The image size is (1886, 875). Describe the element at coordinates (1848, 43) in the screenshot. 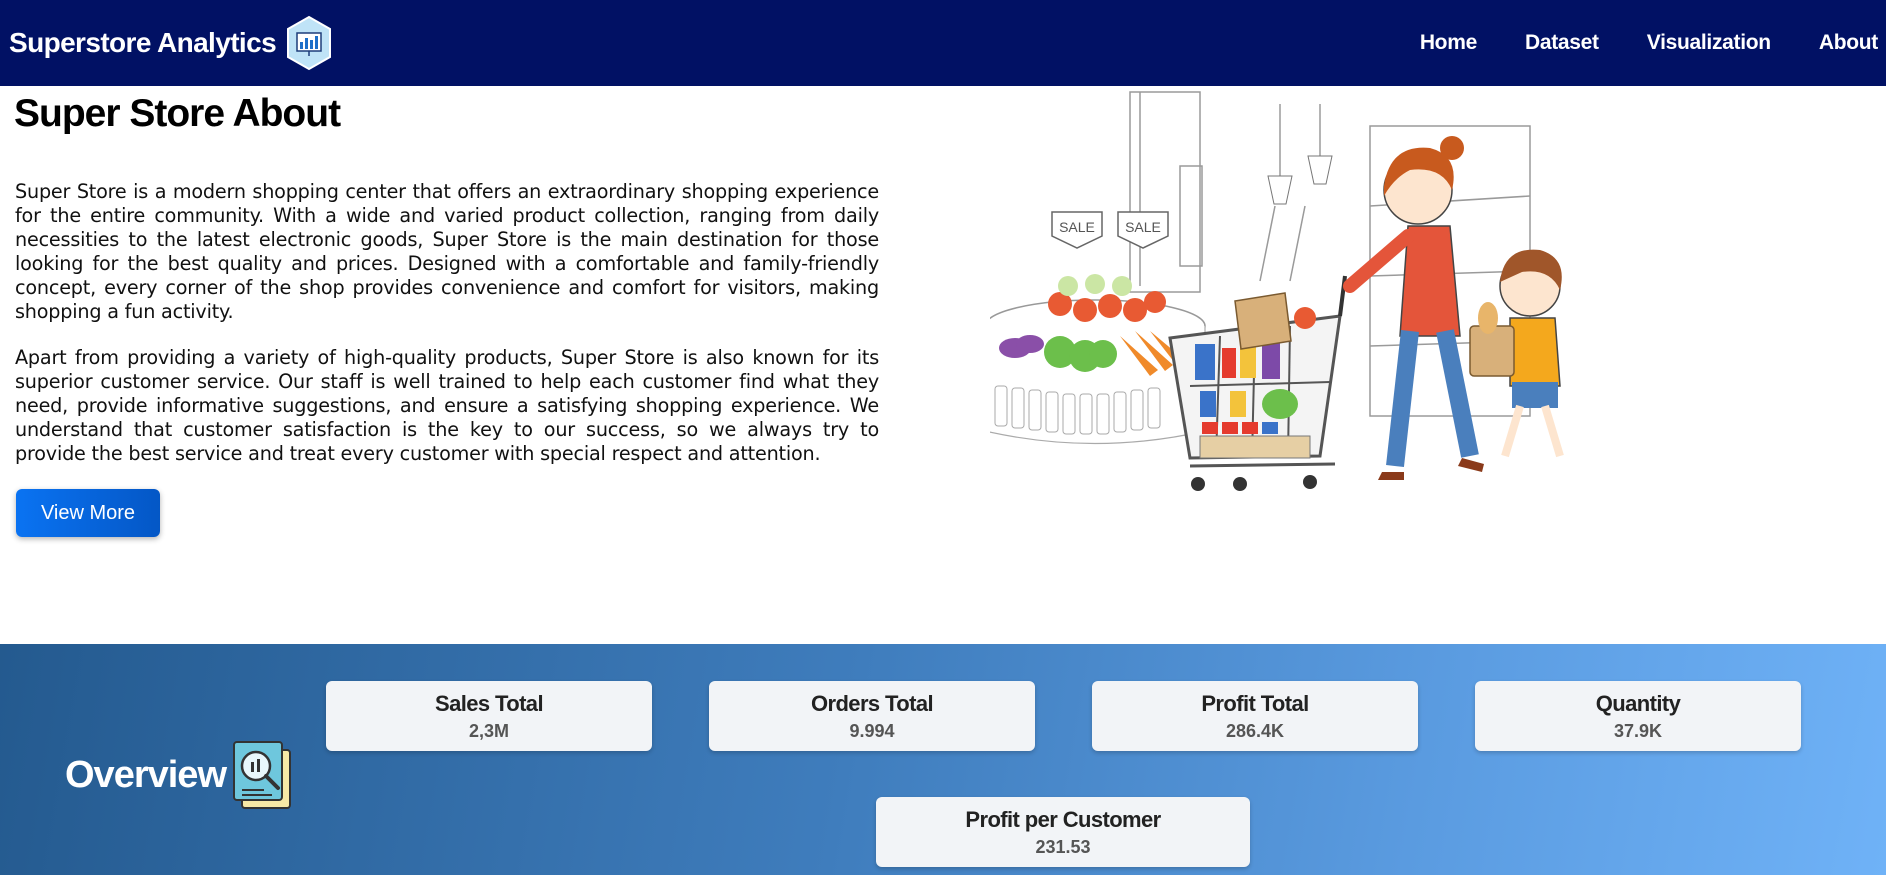

I see `nav-about: About` at that location.